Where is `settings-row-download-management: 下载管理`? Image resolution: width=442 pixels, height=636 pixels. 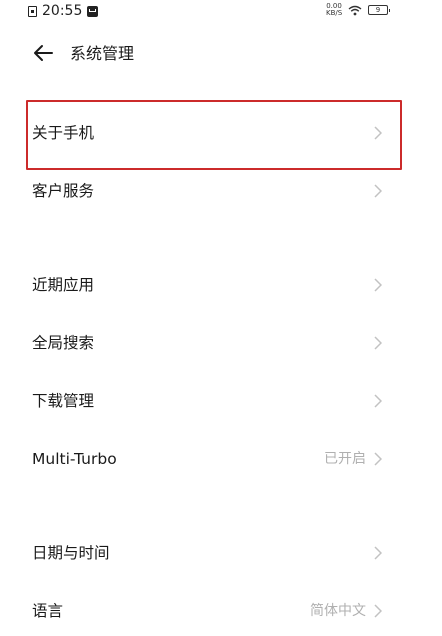
settings-row-download-management: 下载管理 is located at coordinates (221, 401).